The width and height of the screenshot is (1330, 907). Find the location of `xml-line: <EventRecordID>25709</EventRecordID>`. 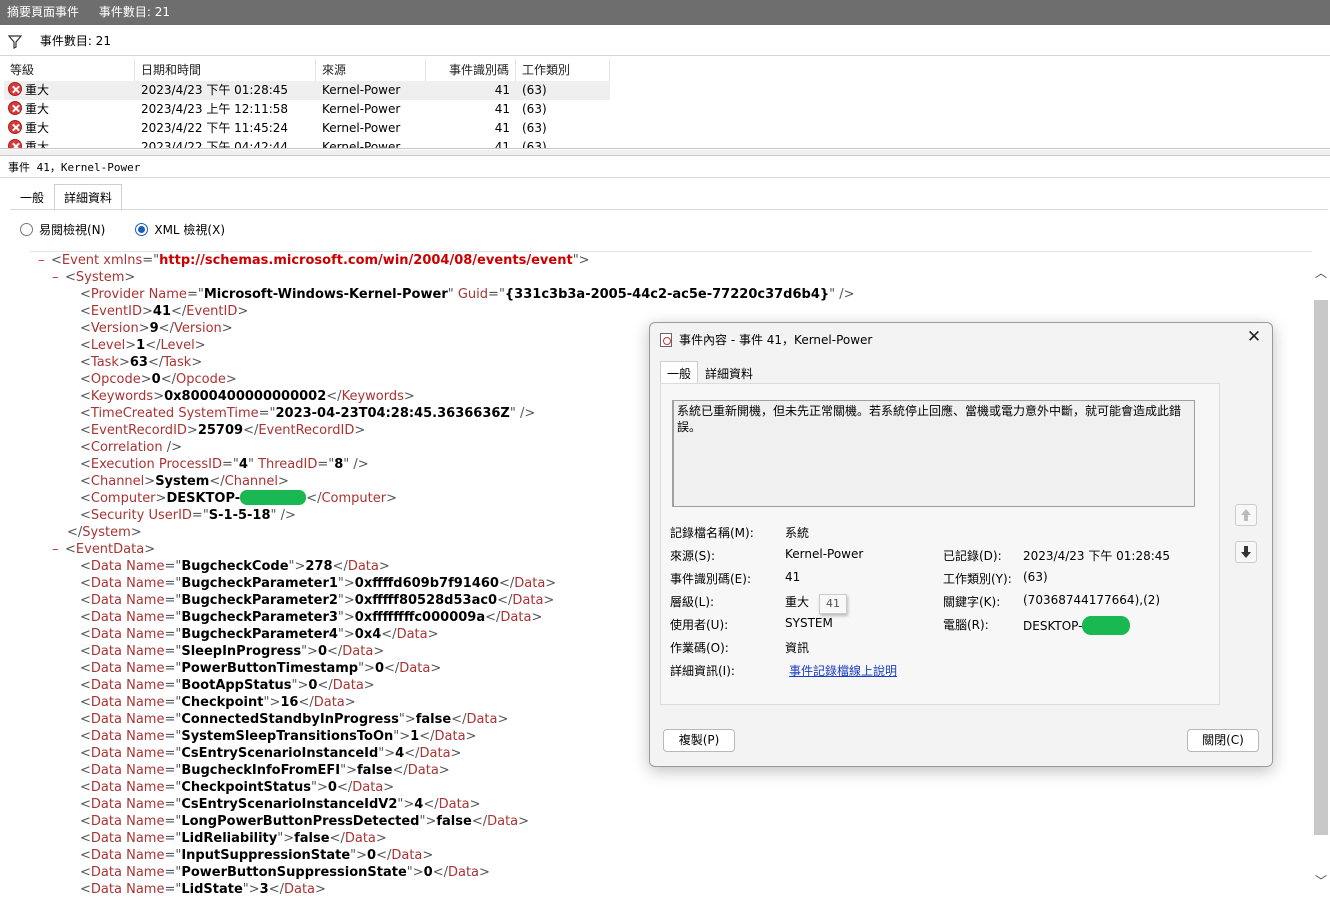

xml-line: <EventRecordID>25709</EventRecordID> is located at coordinates (223, 430).